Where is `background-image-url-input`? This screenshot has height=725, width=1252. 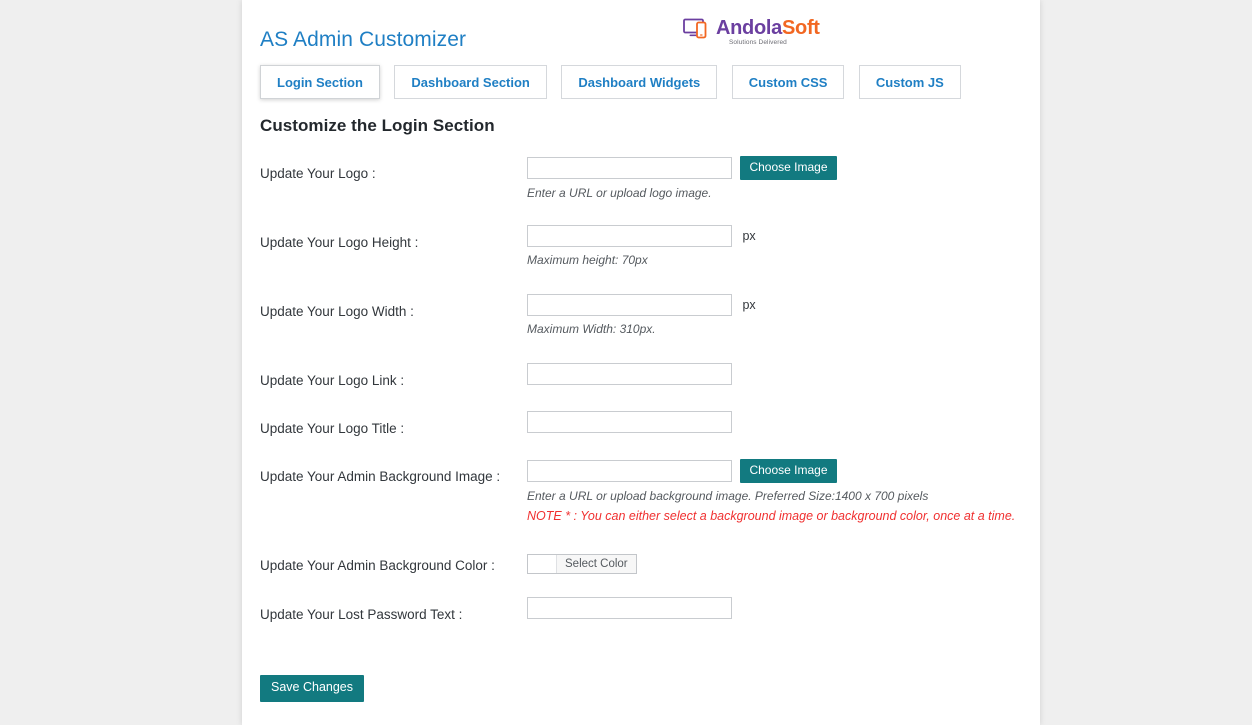
background-image-url-input is located at coordinates (629, 471).